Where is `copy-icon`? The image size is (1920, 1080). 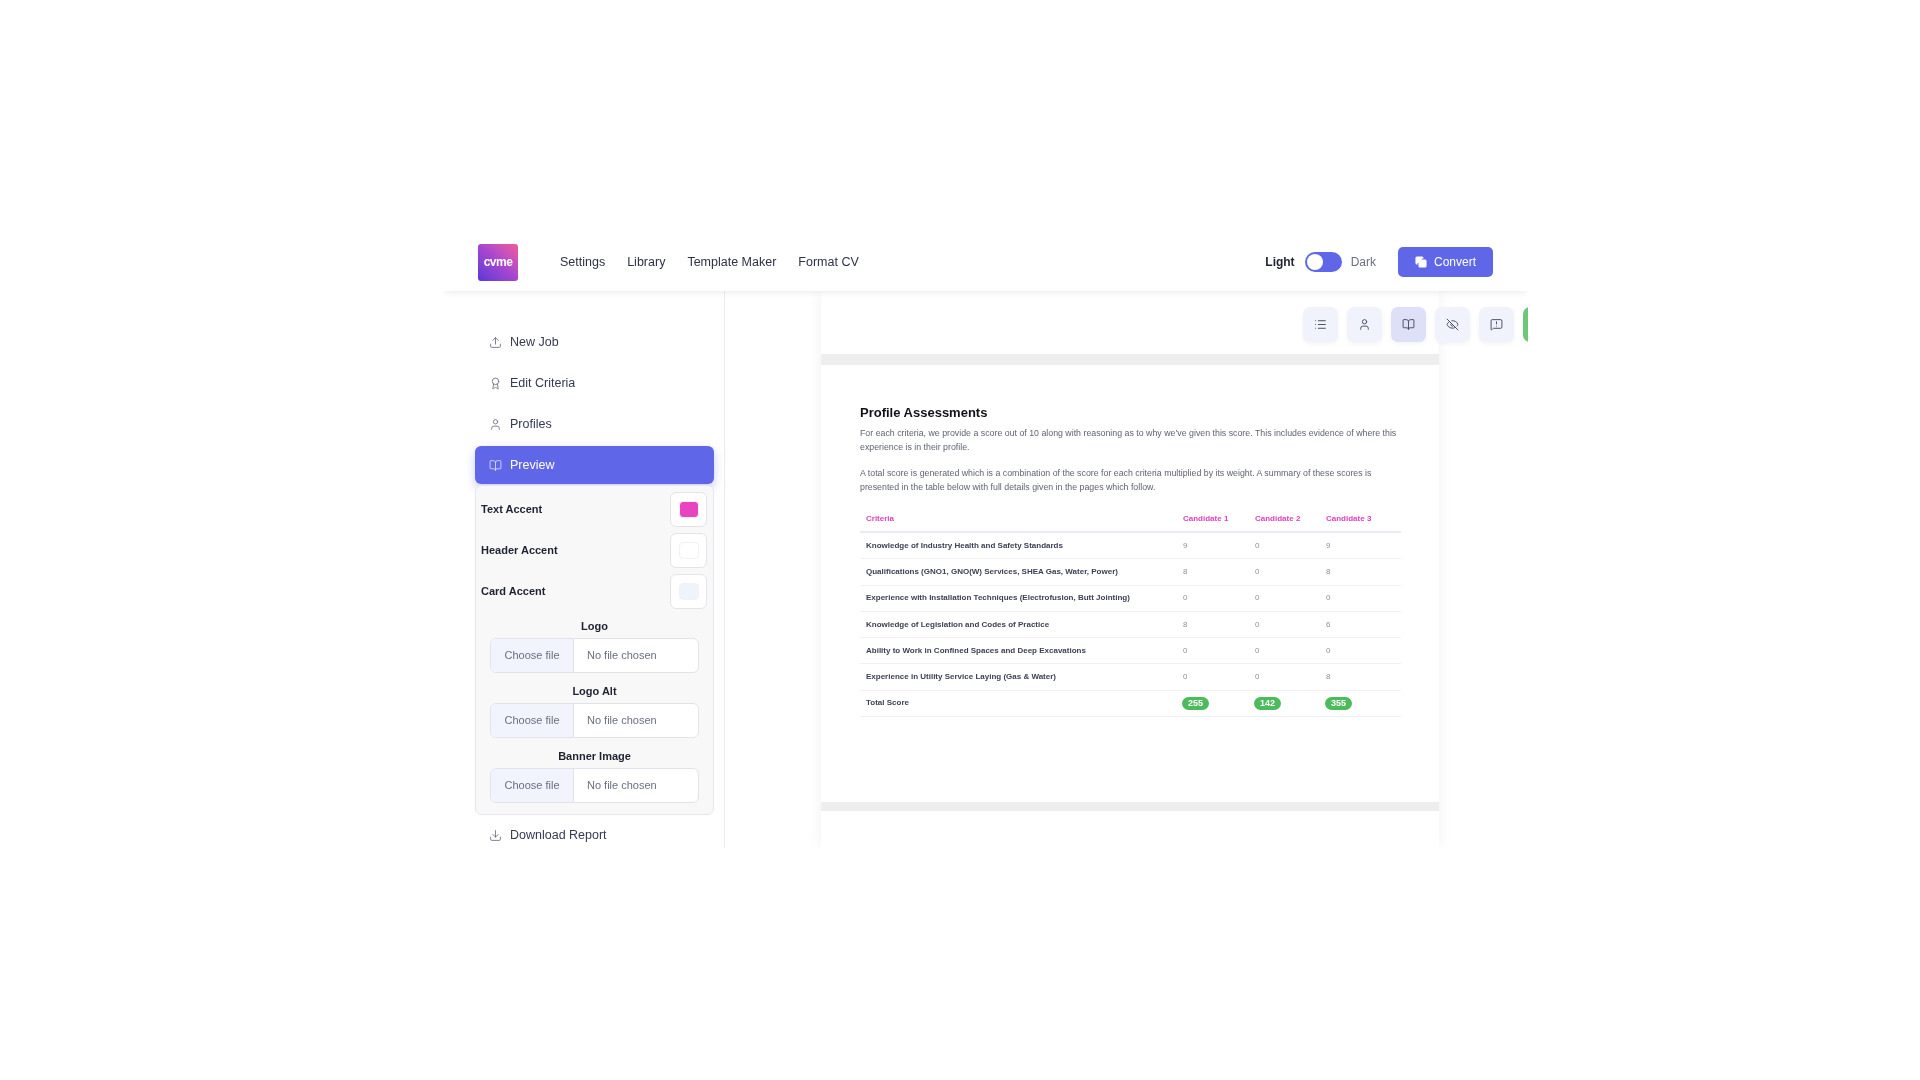 copy-icon is located at coordinates (1420, 262).